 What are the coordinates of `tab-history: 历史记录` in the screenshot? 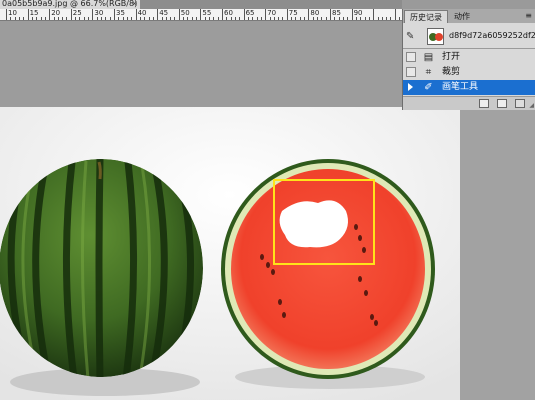 It's located at (426, 16).